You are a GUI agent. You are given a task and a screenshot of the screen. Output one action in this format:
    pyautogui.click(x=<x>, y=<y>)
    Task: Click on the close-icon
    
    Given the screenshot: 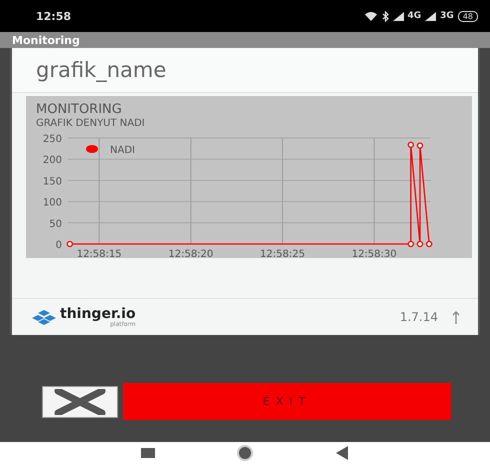 What is the action you would take?
    pyautogui.click(x=80, y=402)
    